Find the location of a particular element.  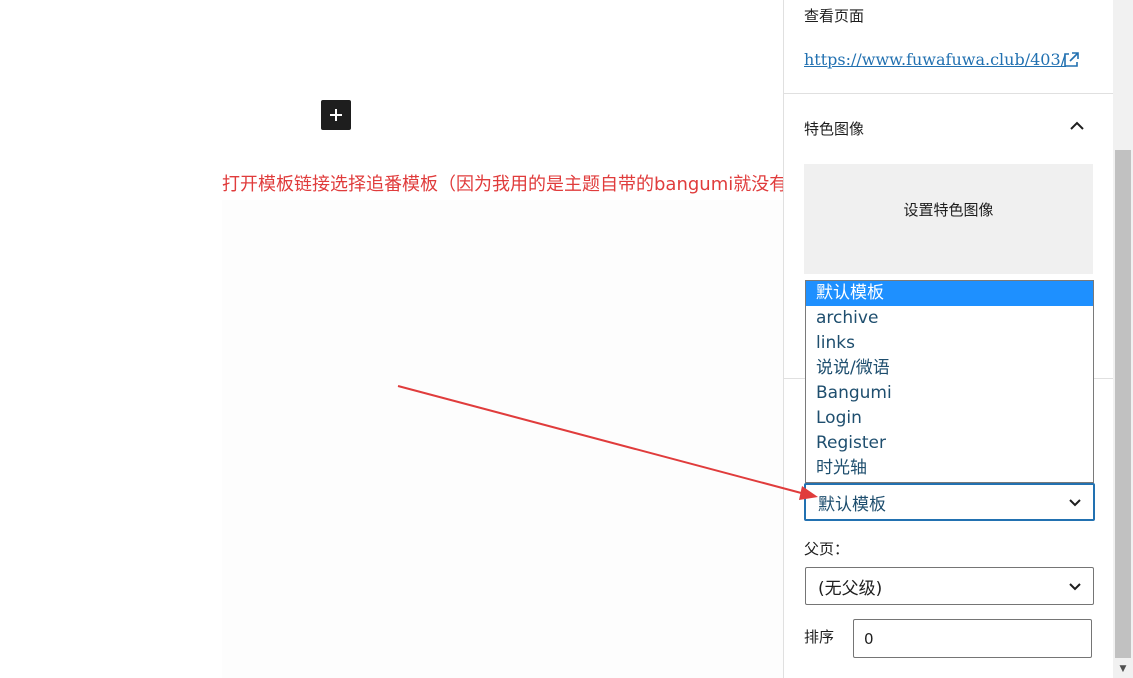

panel-divider is located at coordinates (948, 93).